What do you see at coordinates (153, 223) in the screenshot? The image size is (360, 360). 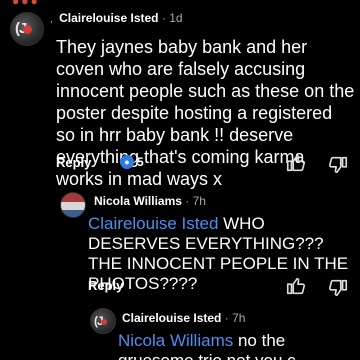 I see `mention-link: Clairelouise Isted` at bounding box center [153, 223].